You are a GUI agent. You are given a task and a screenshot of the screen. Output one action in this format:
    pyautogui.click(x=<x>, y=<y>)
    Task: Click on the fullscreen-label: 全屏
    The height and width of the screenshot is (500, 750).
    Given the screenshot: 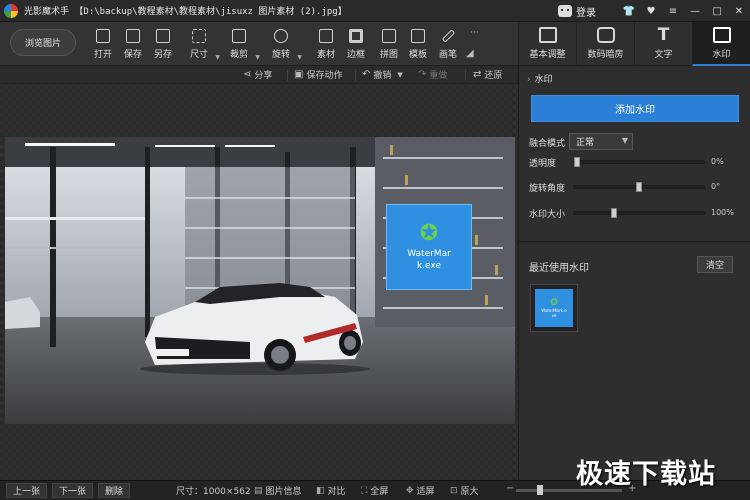 What is the action you would take?
    pyautogui.click(x=379, y=492)
    